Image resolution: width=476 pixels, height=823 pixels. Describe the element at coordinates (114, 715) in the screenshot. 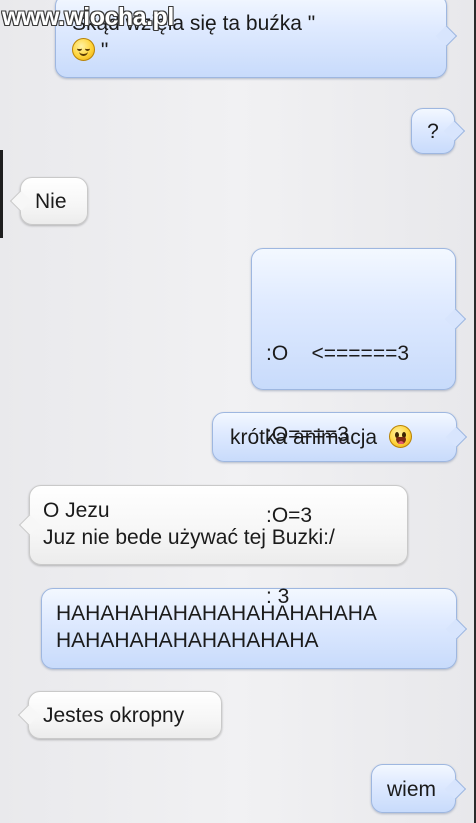

I see `message-text: Jestes okropny` at that location.